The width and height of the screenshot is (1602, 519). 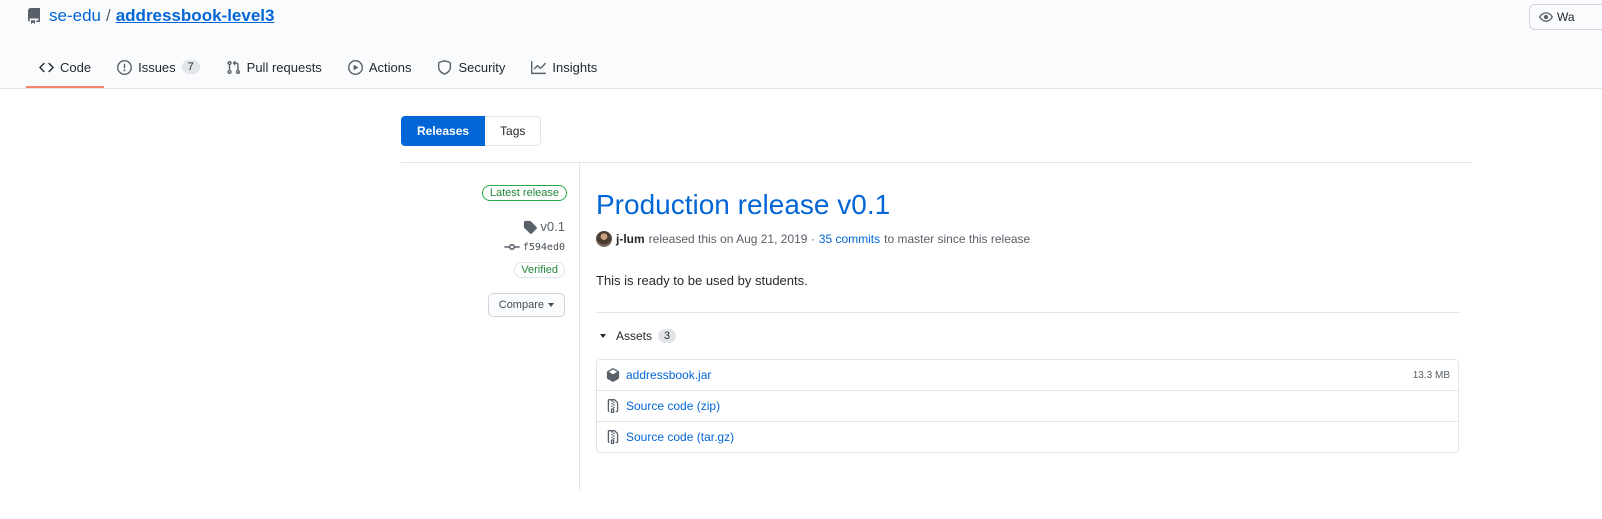 I want to click on timeline-divider, so click(x=579, y=327).